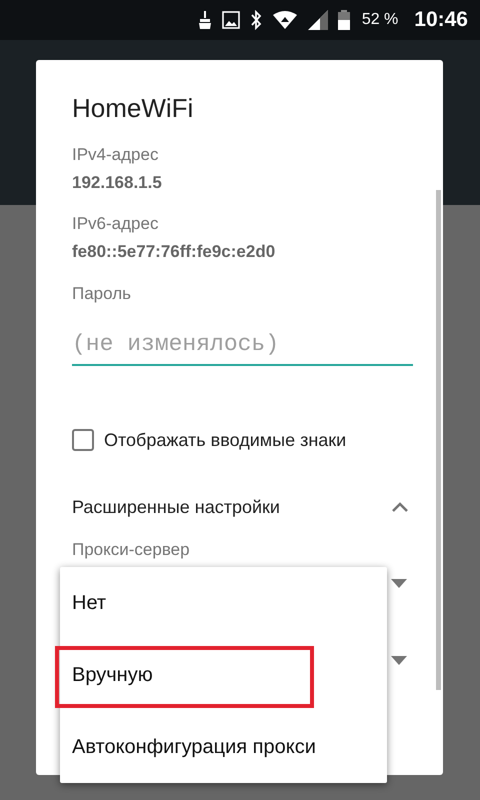  I want to click on battery-icon, so click(344, 20).